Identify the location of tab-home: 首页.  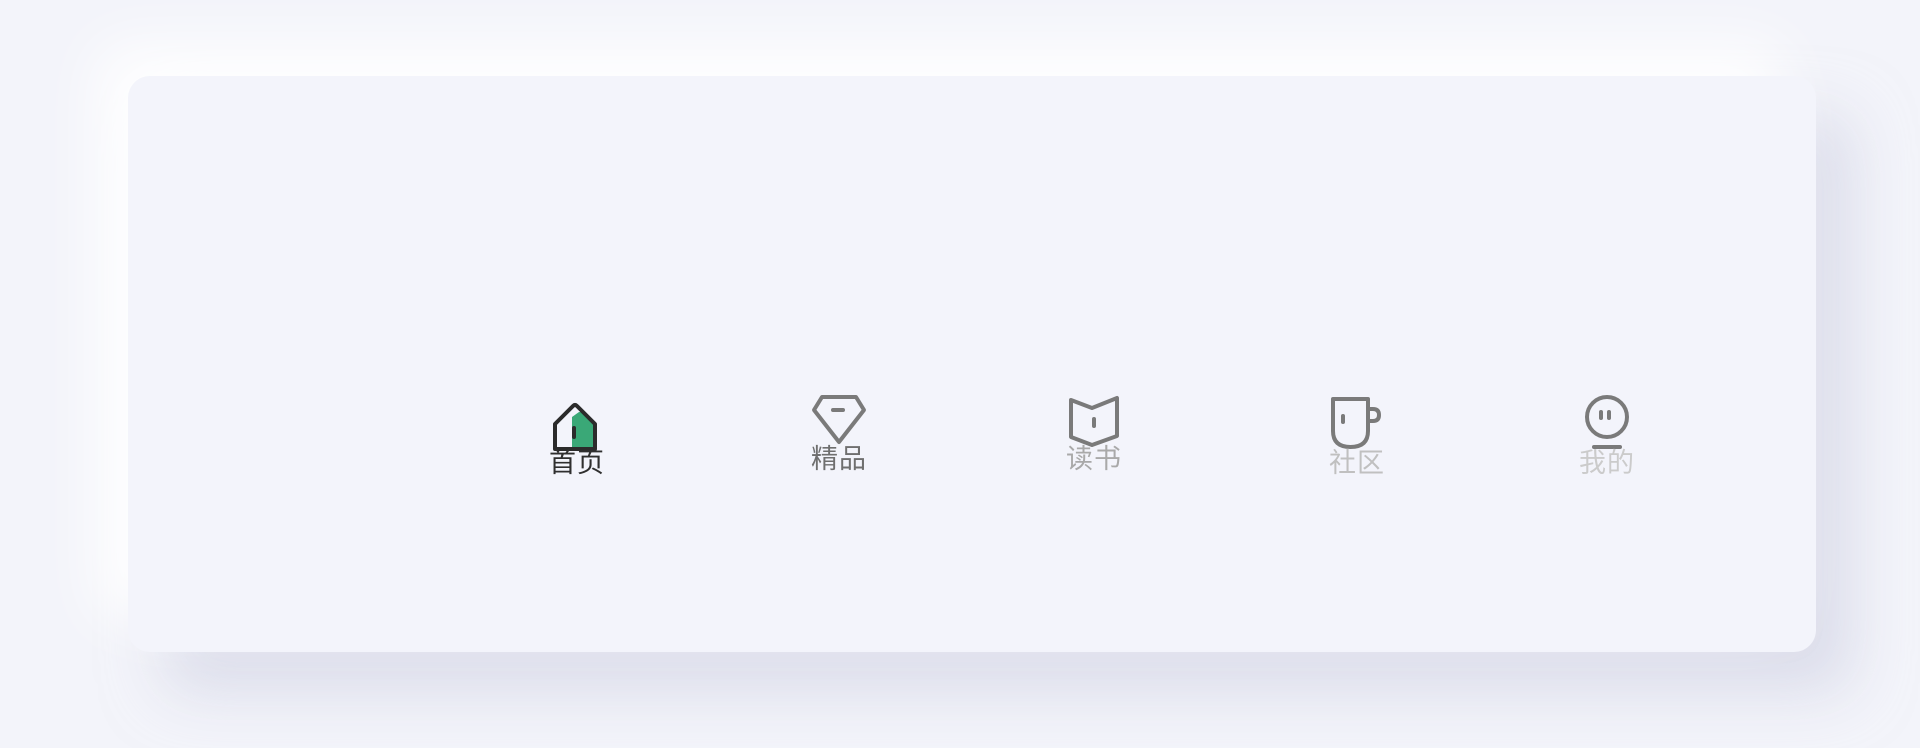
(577, 437).